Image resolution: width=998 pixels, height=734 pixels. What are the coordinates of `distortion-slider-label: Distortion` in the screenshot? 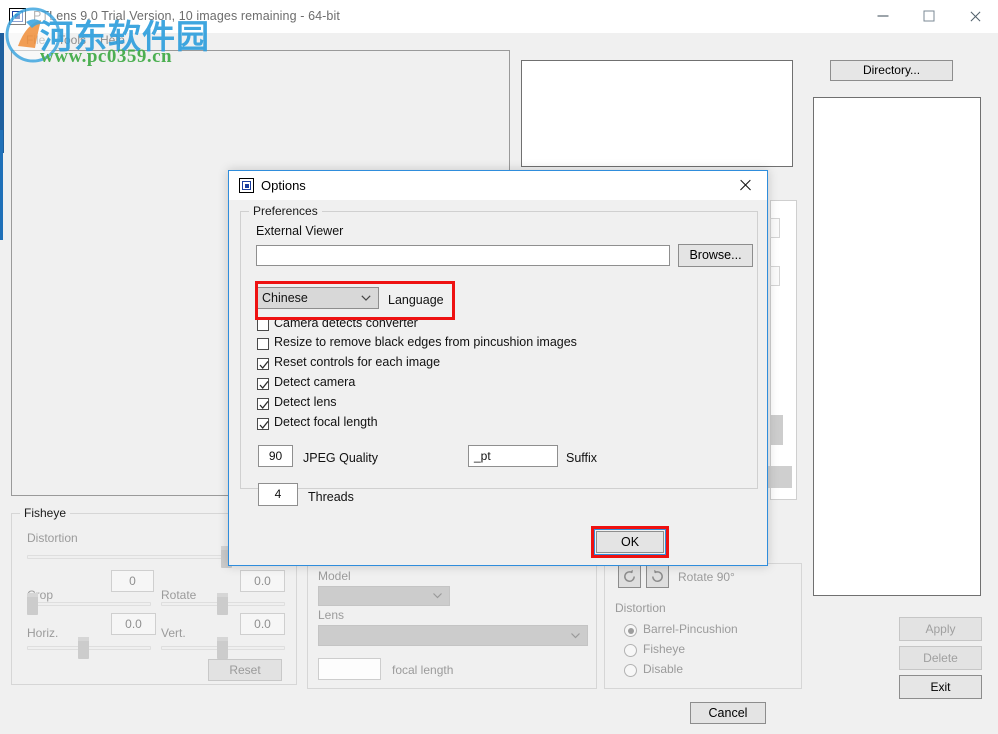 It's located at (52, 538).